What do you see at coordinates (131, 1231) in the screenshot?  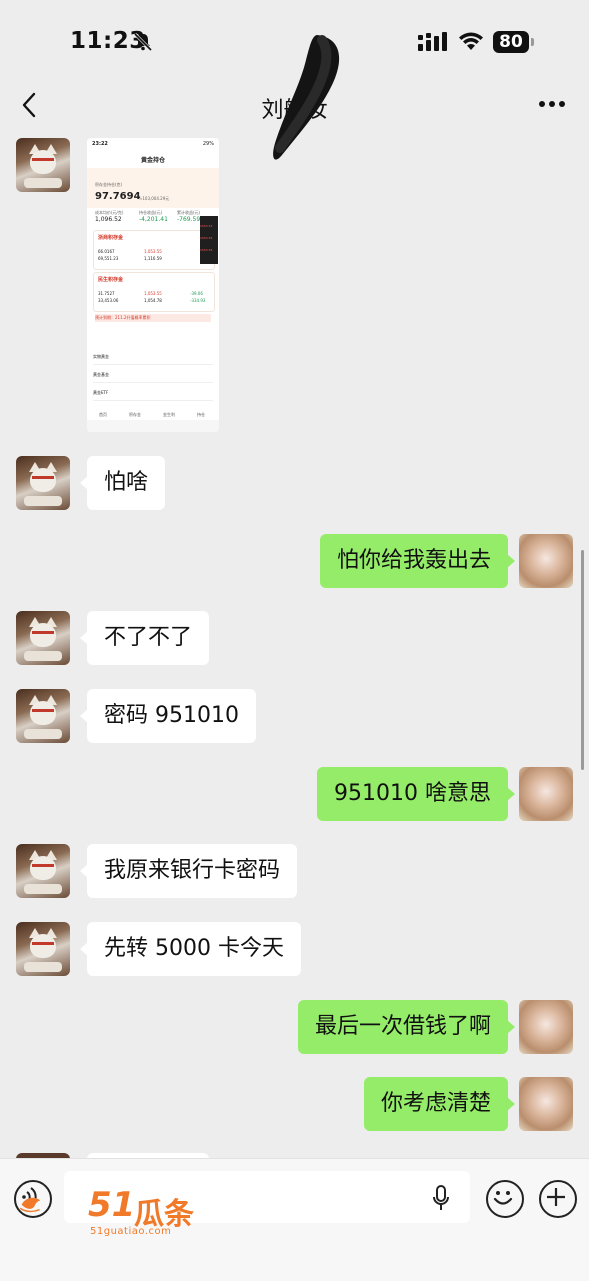 I see `watermark-url: 51guatiao.com` at bounding box center [131, 1231].